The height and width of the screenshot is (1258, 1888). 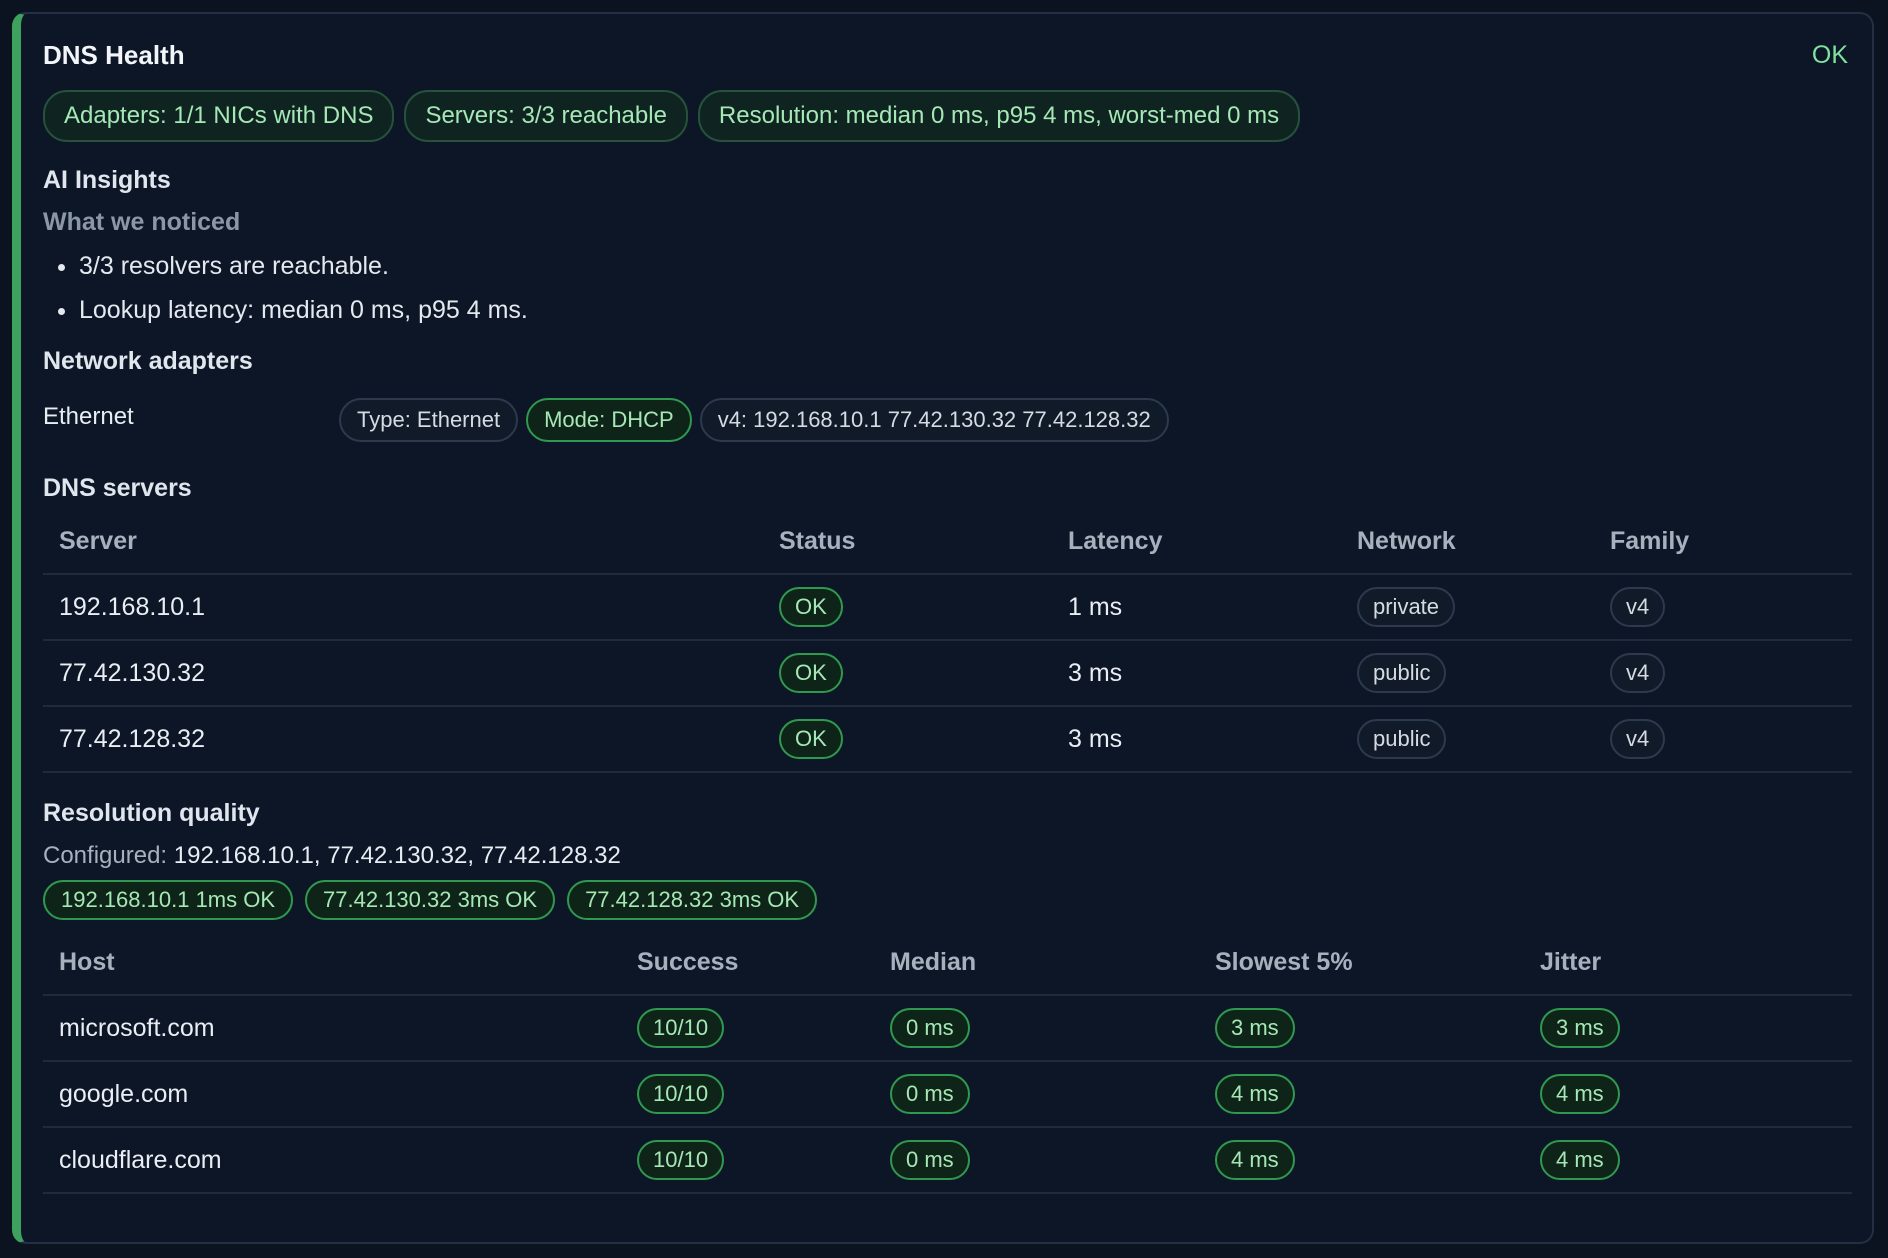 I want to click on configured-value: 192.168.10.1, 77.42.130.32, 77.42.128.32, so click(x=397, y=855).